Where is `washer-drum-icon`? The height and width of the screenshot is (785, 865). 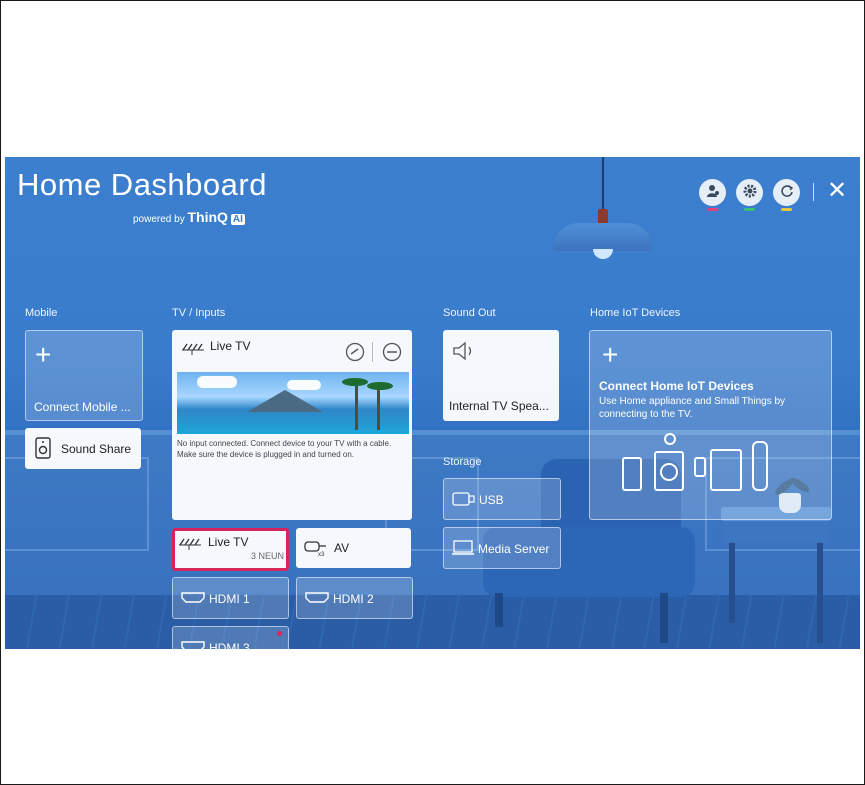
washer-drum-icon is located at coordinates (669, 472).